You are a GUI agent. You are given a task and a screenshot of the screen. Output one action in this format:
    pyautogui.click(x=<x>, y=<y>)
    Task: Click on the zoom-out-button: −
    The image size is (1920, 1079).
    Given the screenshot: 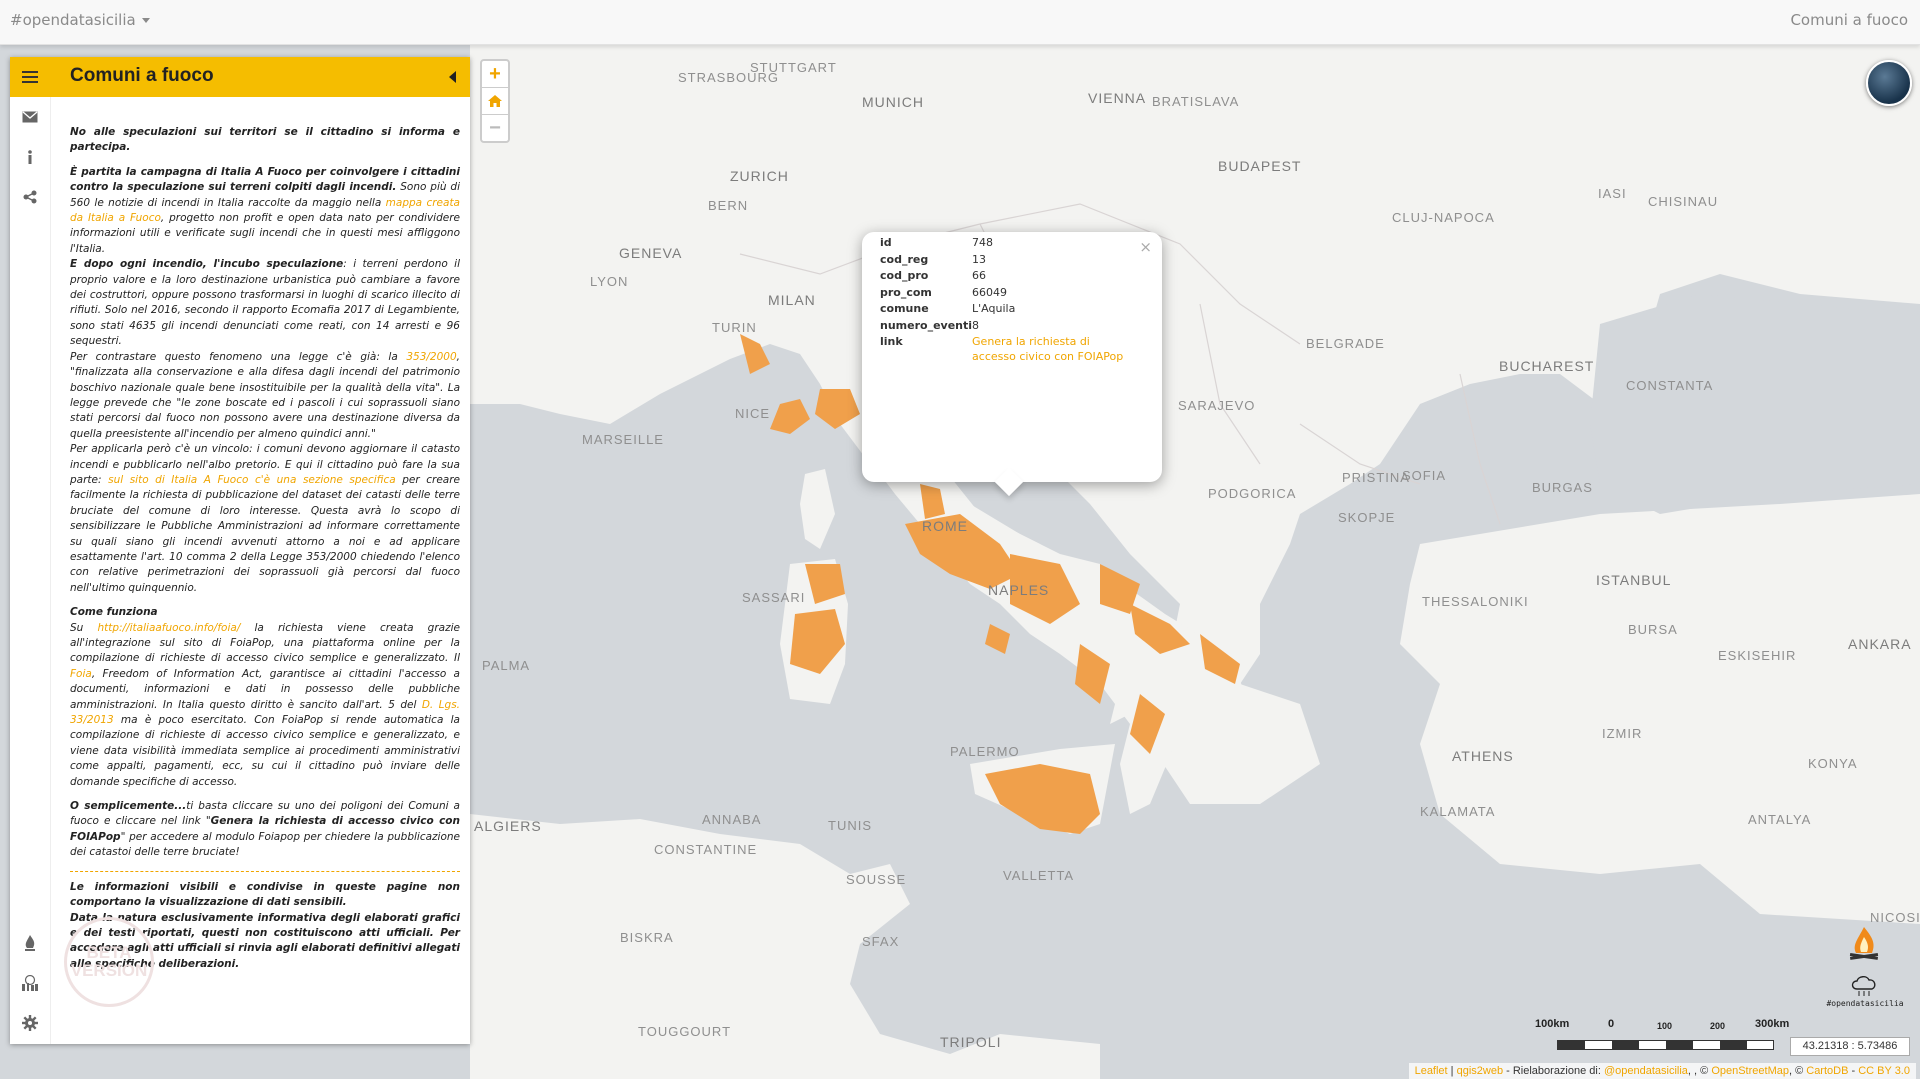 What is the action you would take?
    pyautogui.click(x=495, y=128)
    